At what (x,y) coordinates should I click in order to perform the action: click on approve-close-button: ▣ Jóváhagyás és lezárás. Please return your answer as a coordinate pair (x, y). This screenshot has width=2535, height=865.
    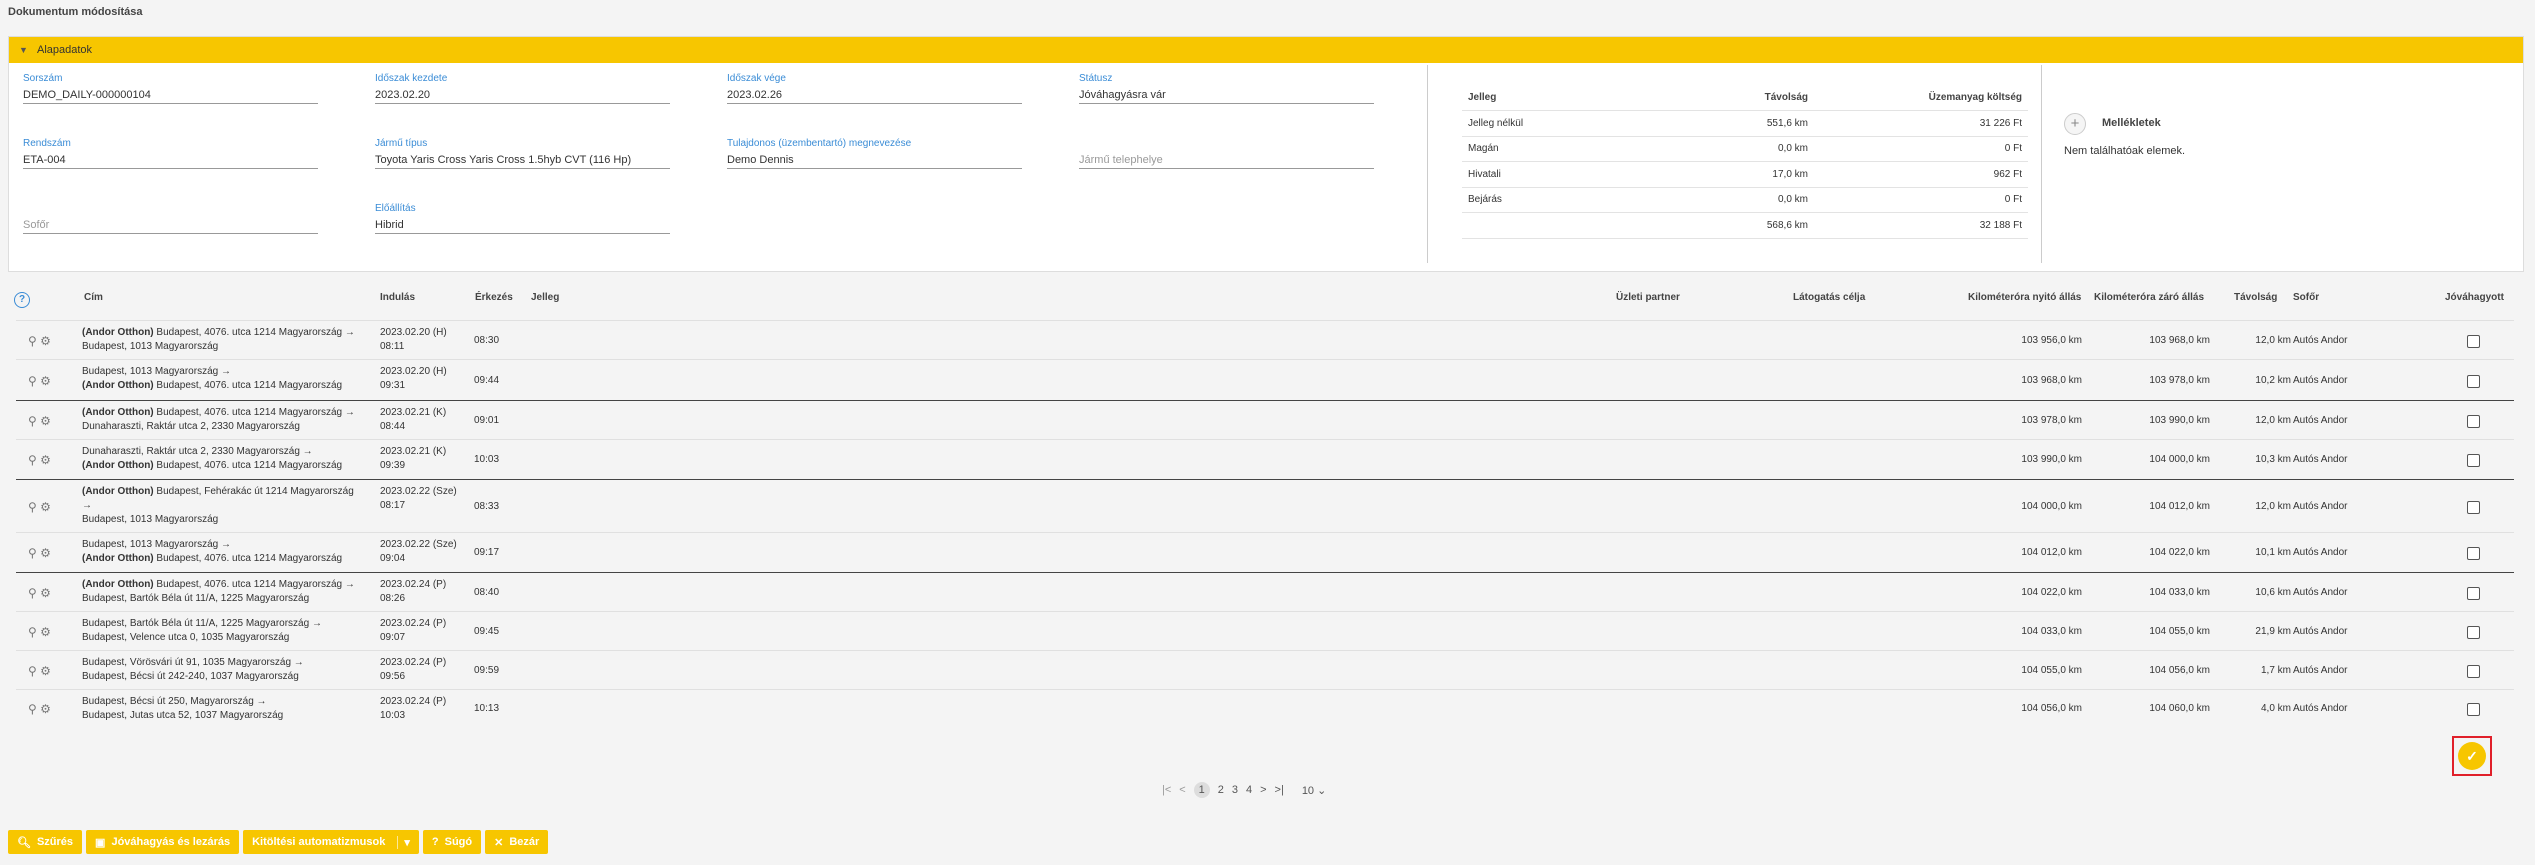
    Looking at the image, I should click on (163, 842).